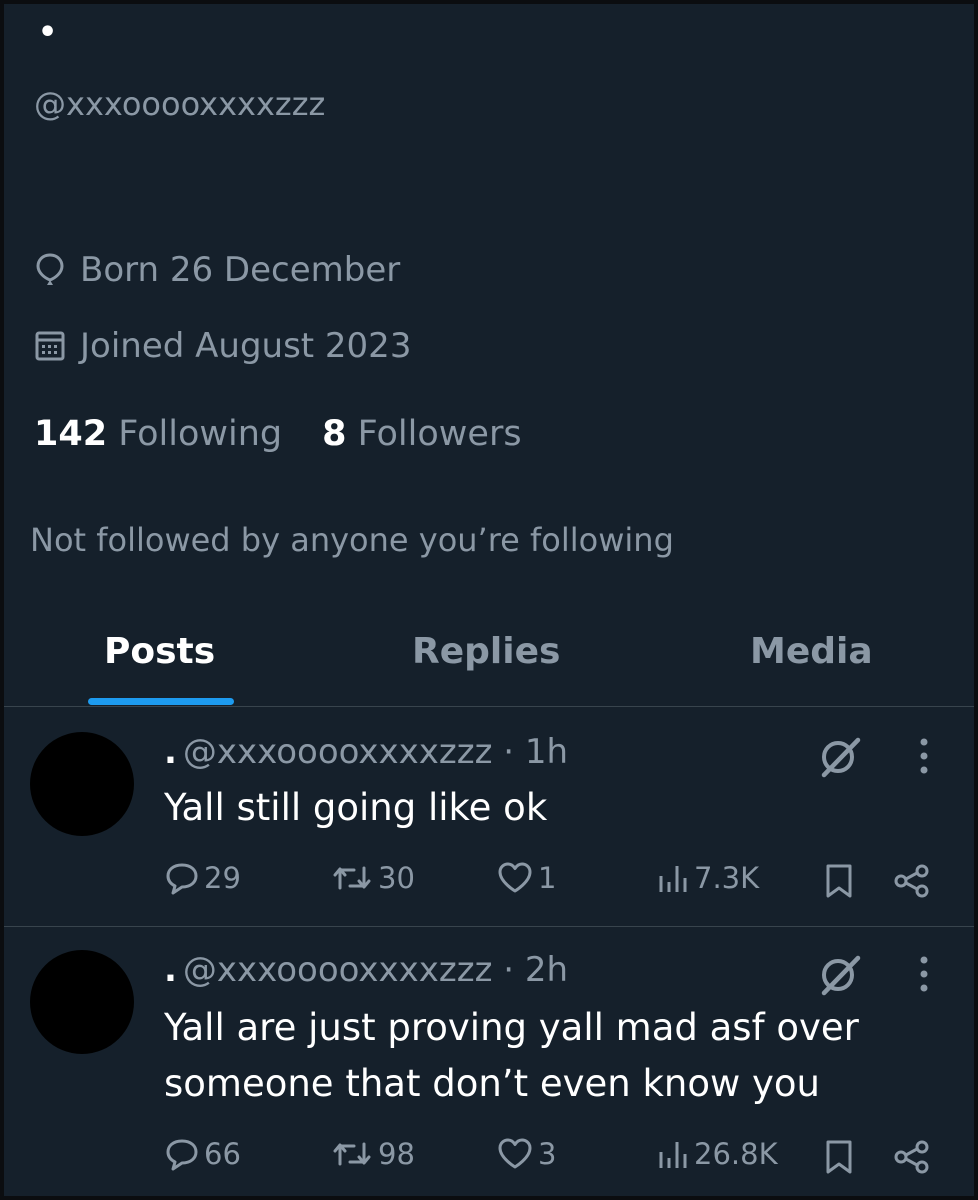 This screenshot has height=1200, width=978. Describe the element at coordinates (50, 346) in the screenshot. I see `calendar-icon` at that location.